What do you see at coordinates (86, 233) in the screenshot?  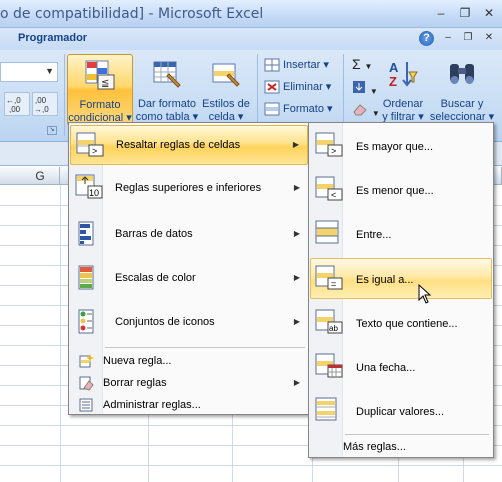 I see `data-bars-icon` at bounding box center [86, 233].